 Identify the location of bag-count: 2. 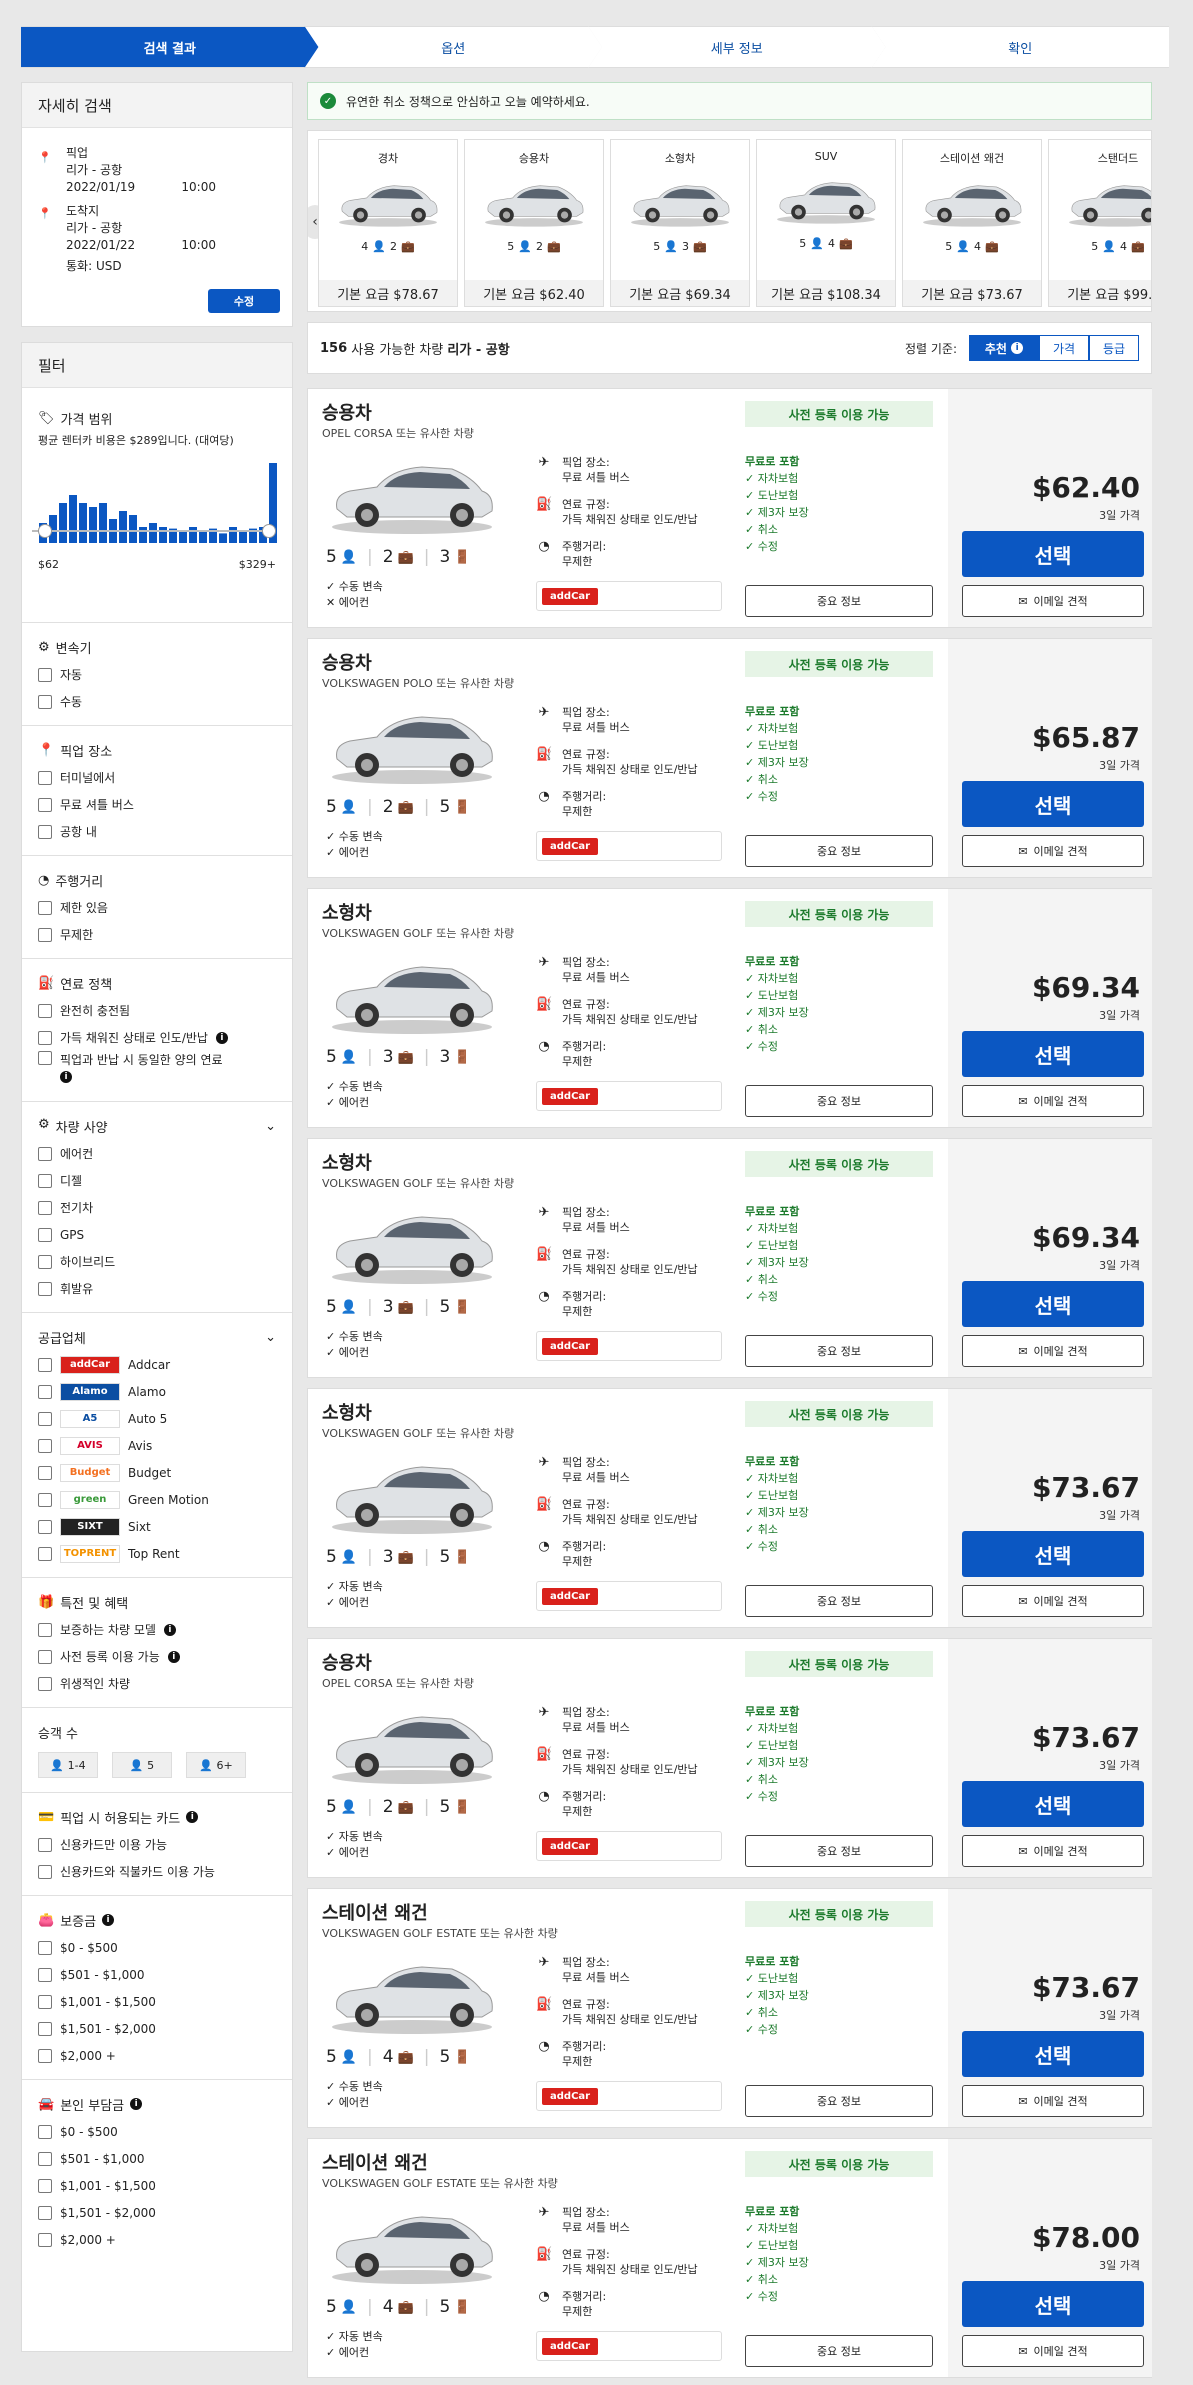
(388, 557).